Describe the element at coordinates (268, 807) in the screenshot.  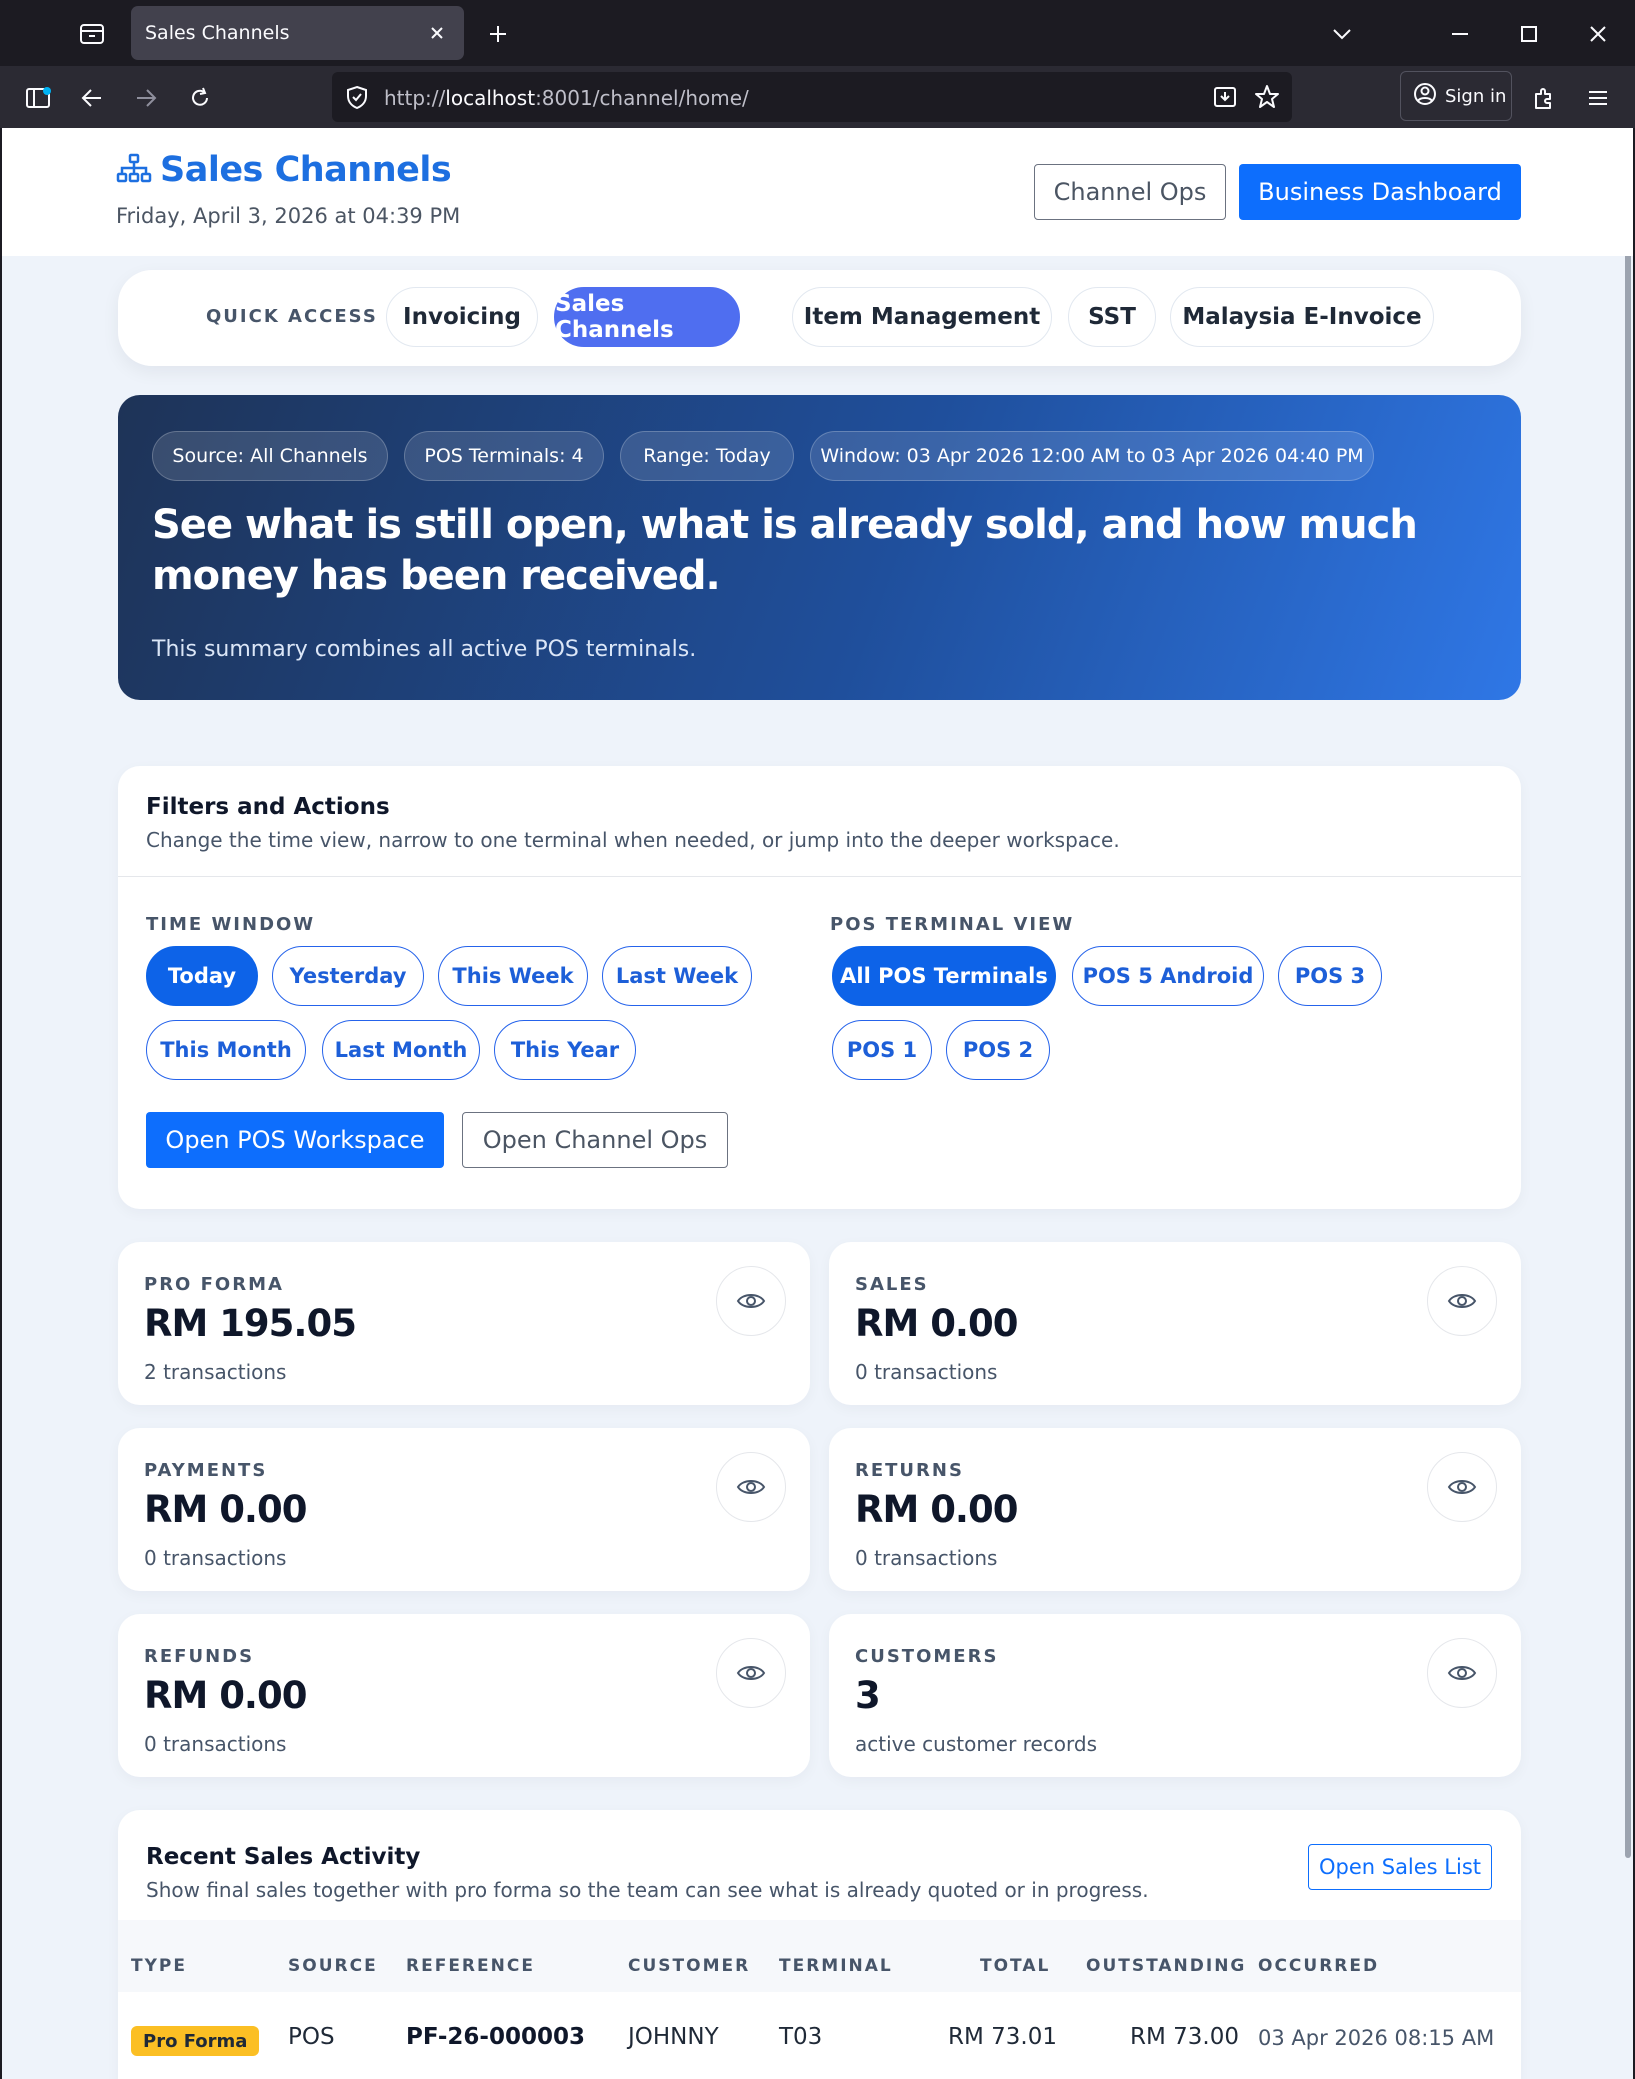
I see `filters-title: Filters and Actions` at that location.